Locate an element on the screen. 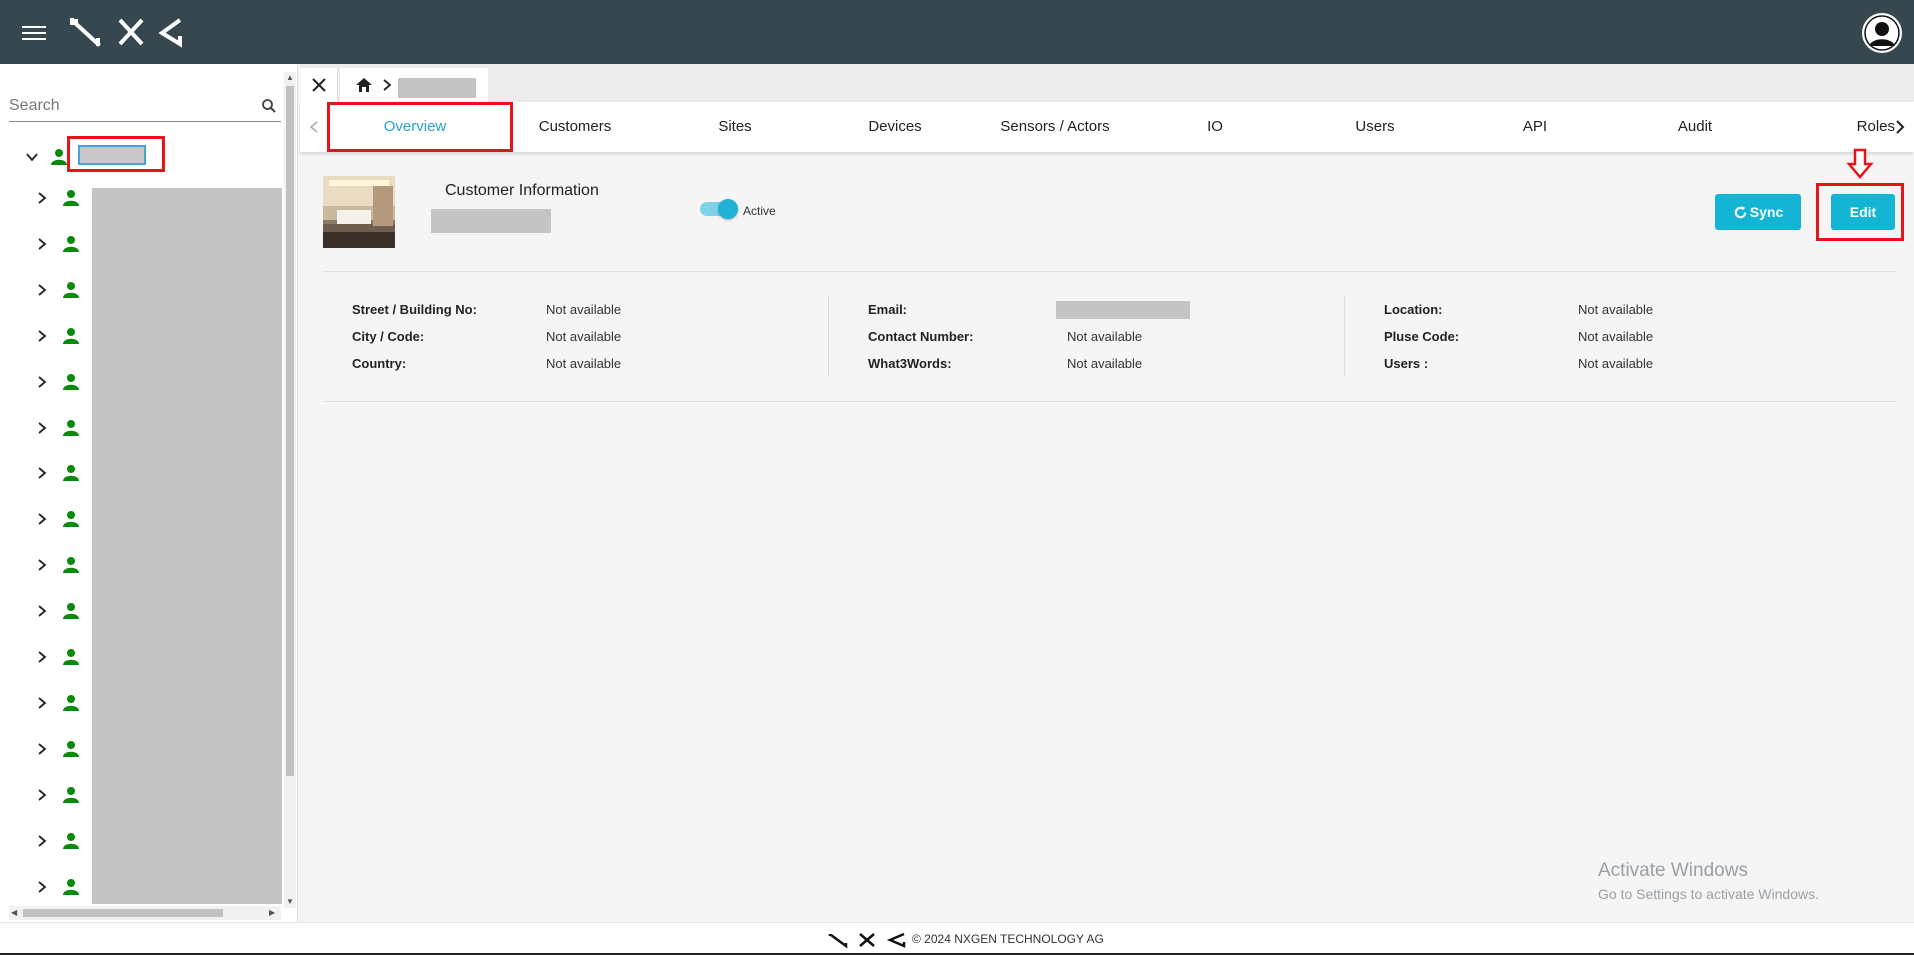 The height and width of the screenshot is (955, 1914). redacted-customer-name is located at coordinates (112, 155).